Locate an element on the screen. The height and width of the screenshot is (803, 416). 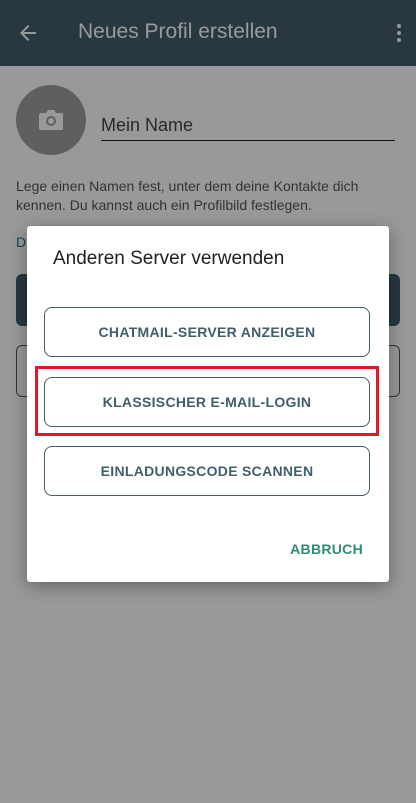
cancel-button: ABBRUCH is located at coordinates (326, 549).